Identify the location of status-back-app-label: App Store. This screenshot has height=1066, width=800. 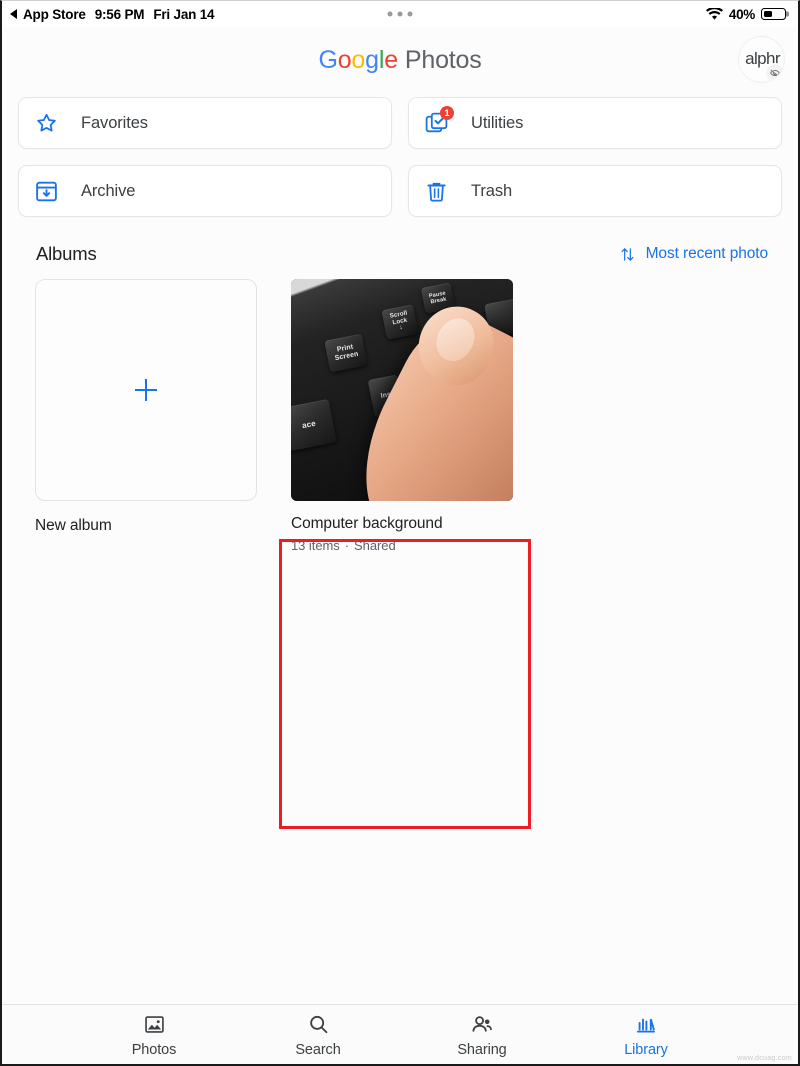
(54, 14).